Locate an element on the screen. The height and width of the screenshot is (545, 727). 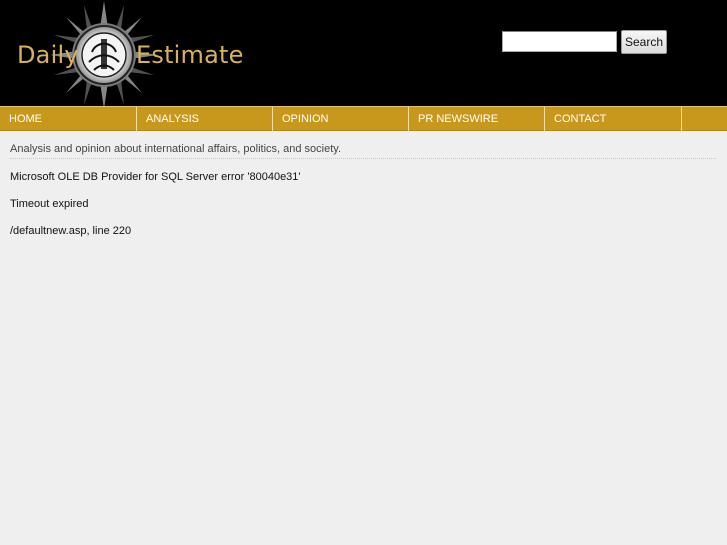
logo-text-right: Estimate is located at coordinates (190, 55).